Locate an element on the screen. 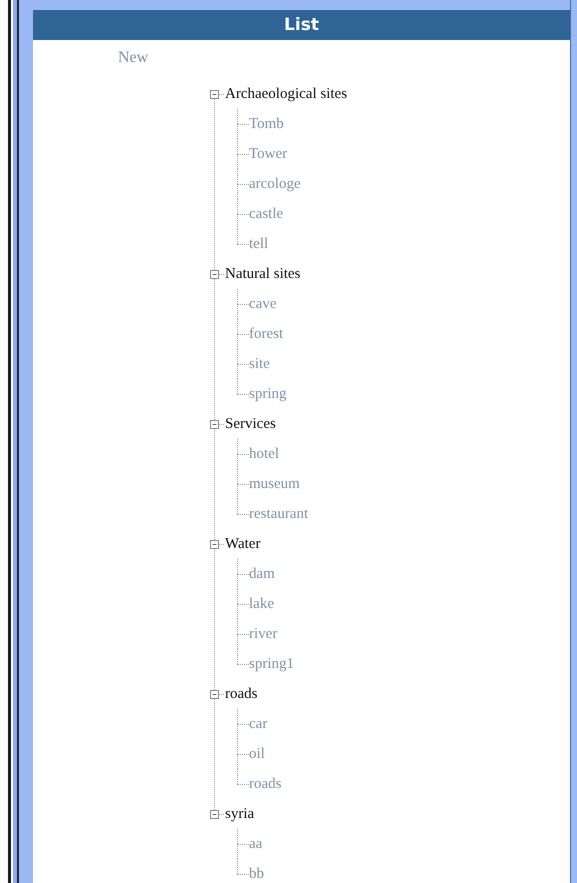 This screenshot has width=577, height=883. tree-folder-item: roads is located at coordinates (241, 694).